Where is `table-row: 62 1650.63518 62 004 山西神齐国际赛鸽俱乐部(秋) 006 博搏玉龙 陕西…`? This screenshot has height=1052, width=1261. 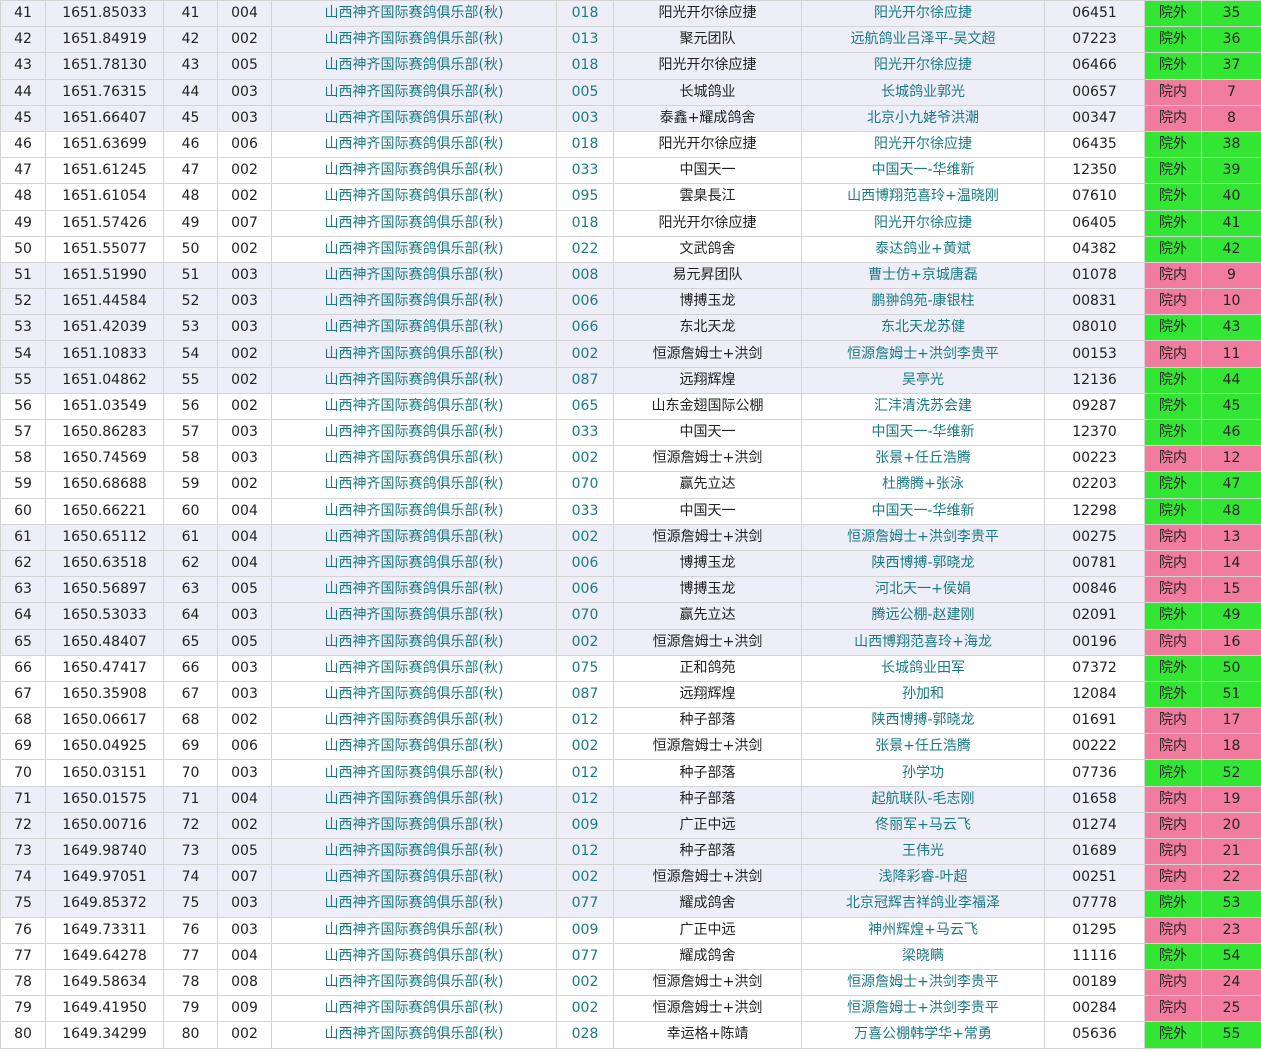
table-row: 62 1650.63518 62 004 山西神齐国际赛鸽俱乐部(秋) 006 博搏玉龙 陕西… is located at coordinates (630, 563).